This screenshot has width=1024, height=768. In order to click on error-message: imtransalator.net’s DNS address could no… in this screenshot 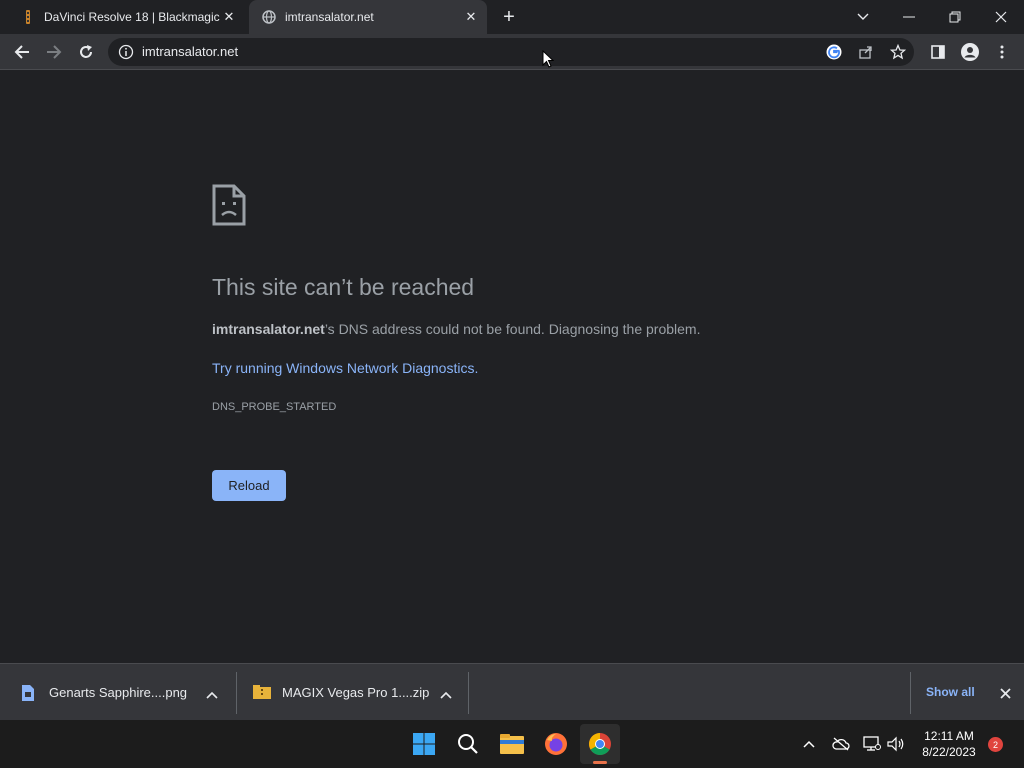, I will do `click(456, 329)`.